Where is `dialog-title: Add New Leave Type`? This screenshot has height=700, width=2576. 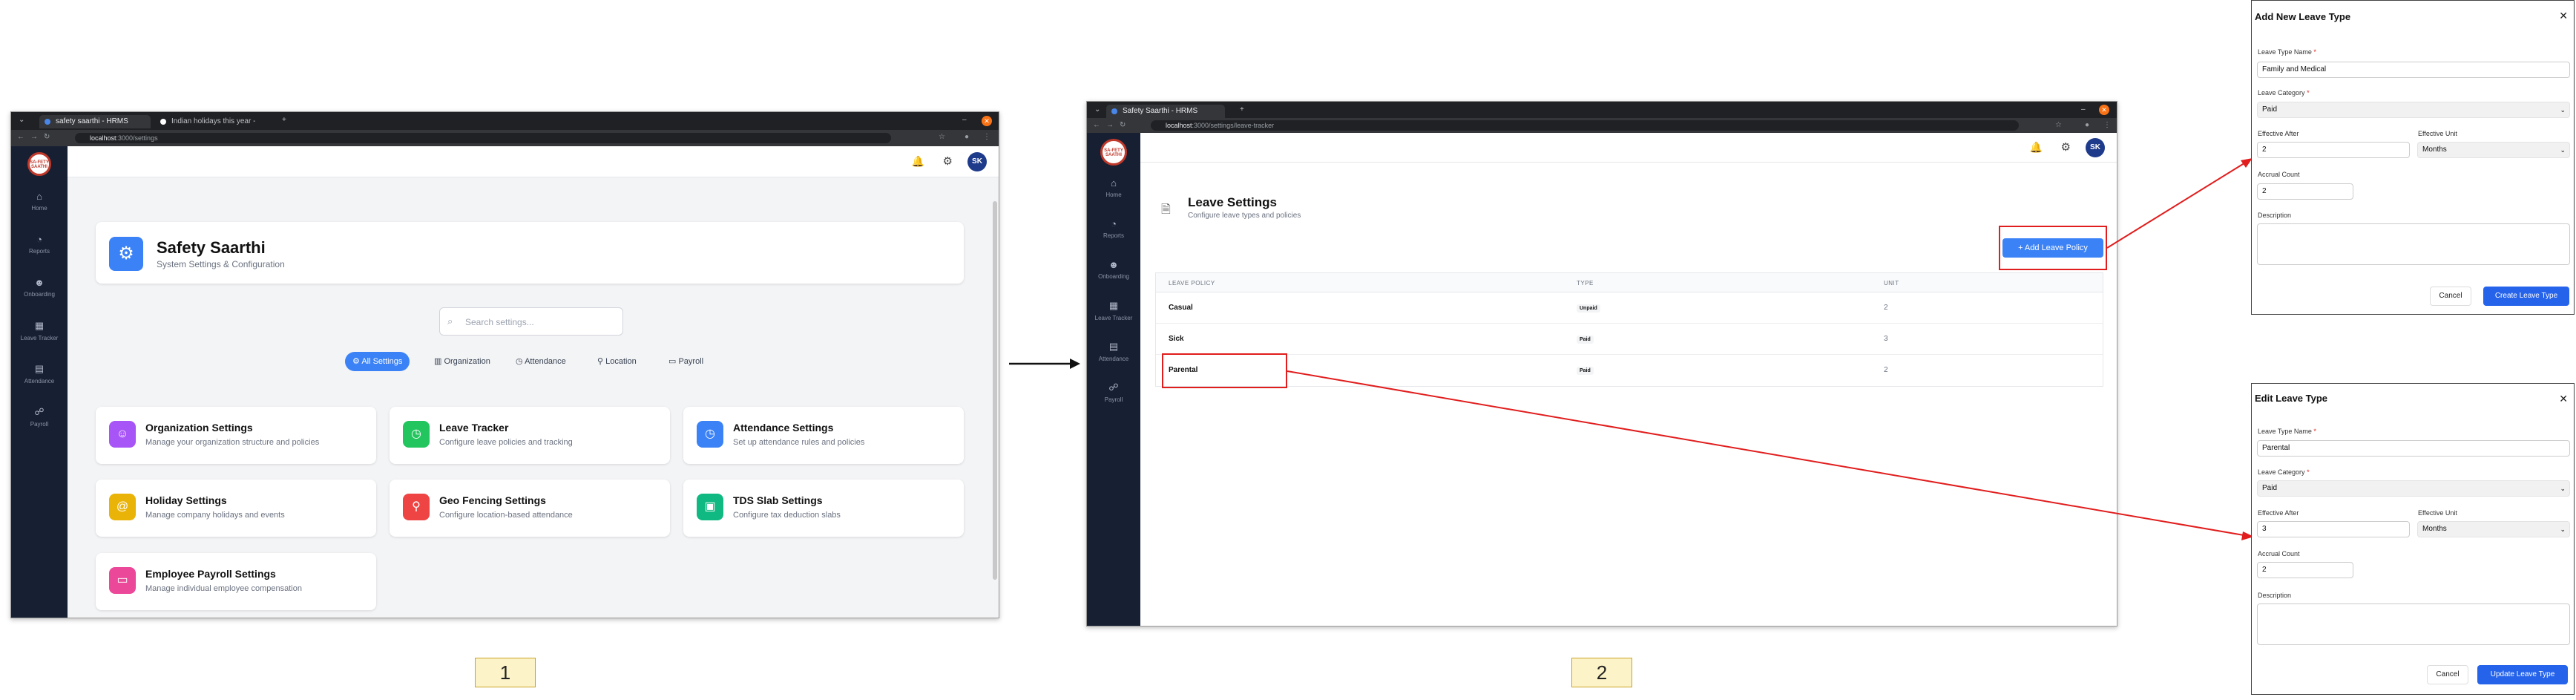 dialog-title: Add New Leave Type is located at coordinates (2303, 16).